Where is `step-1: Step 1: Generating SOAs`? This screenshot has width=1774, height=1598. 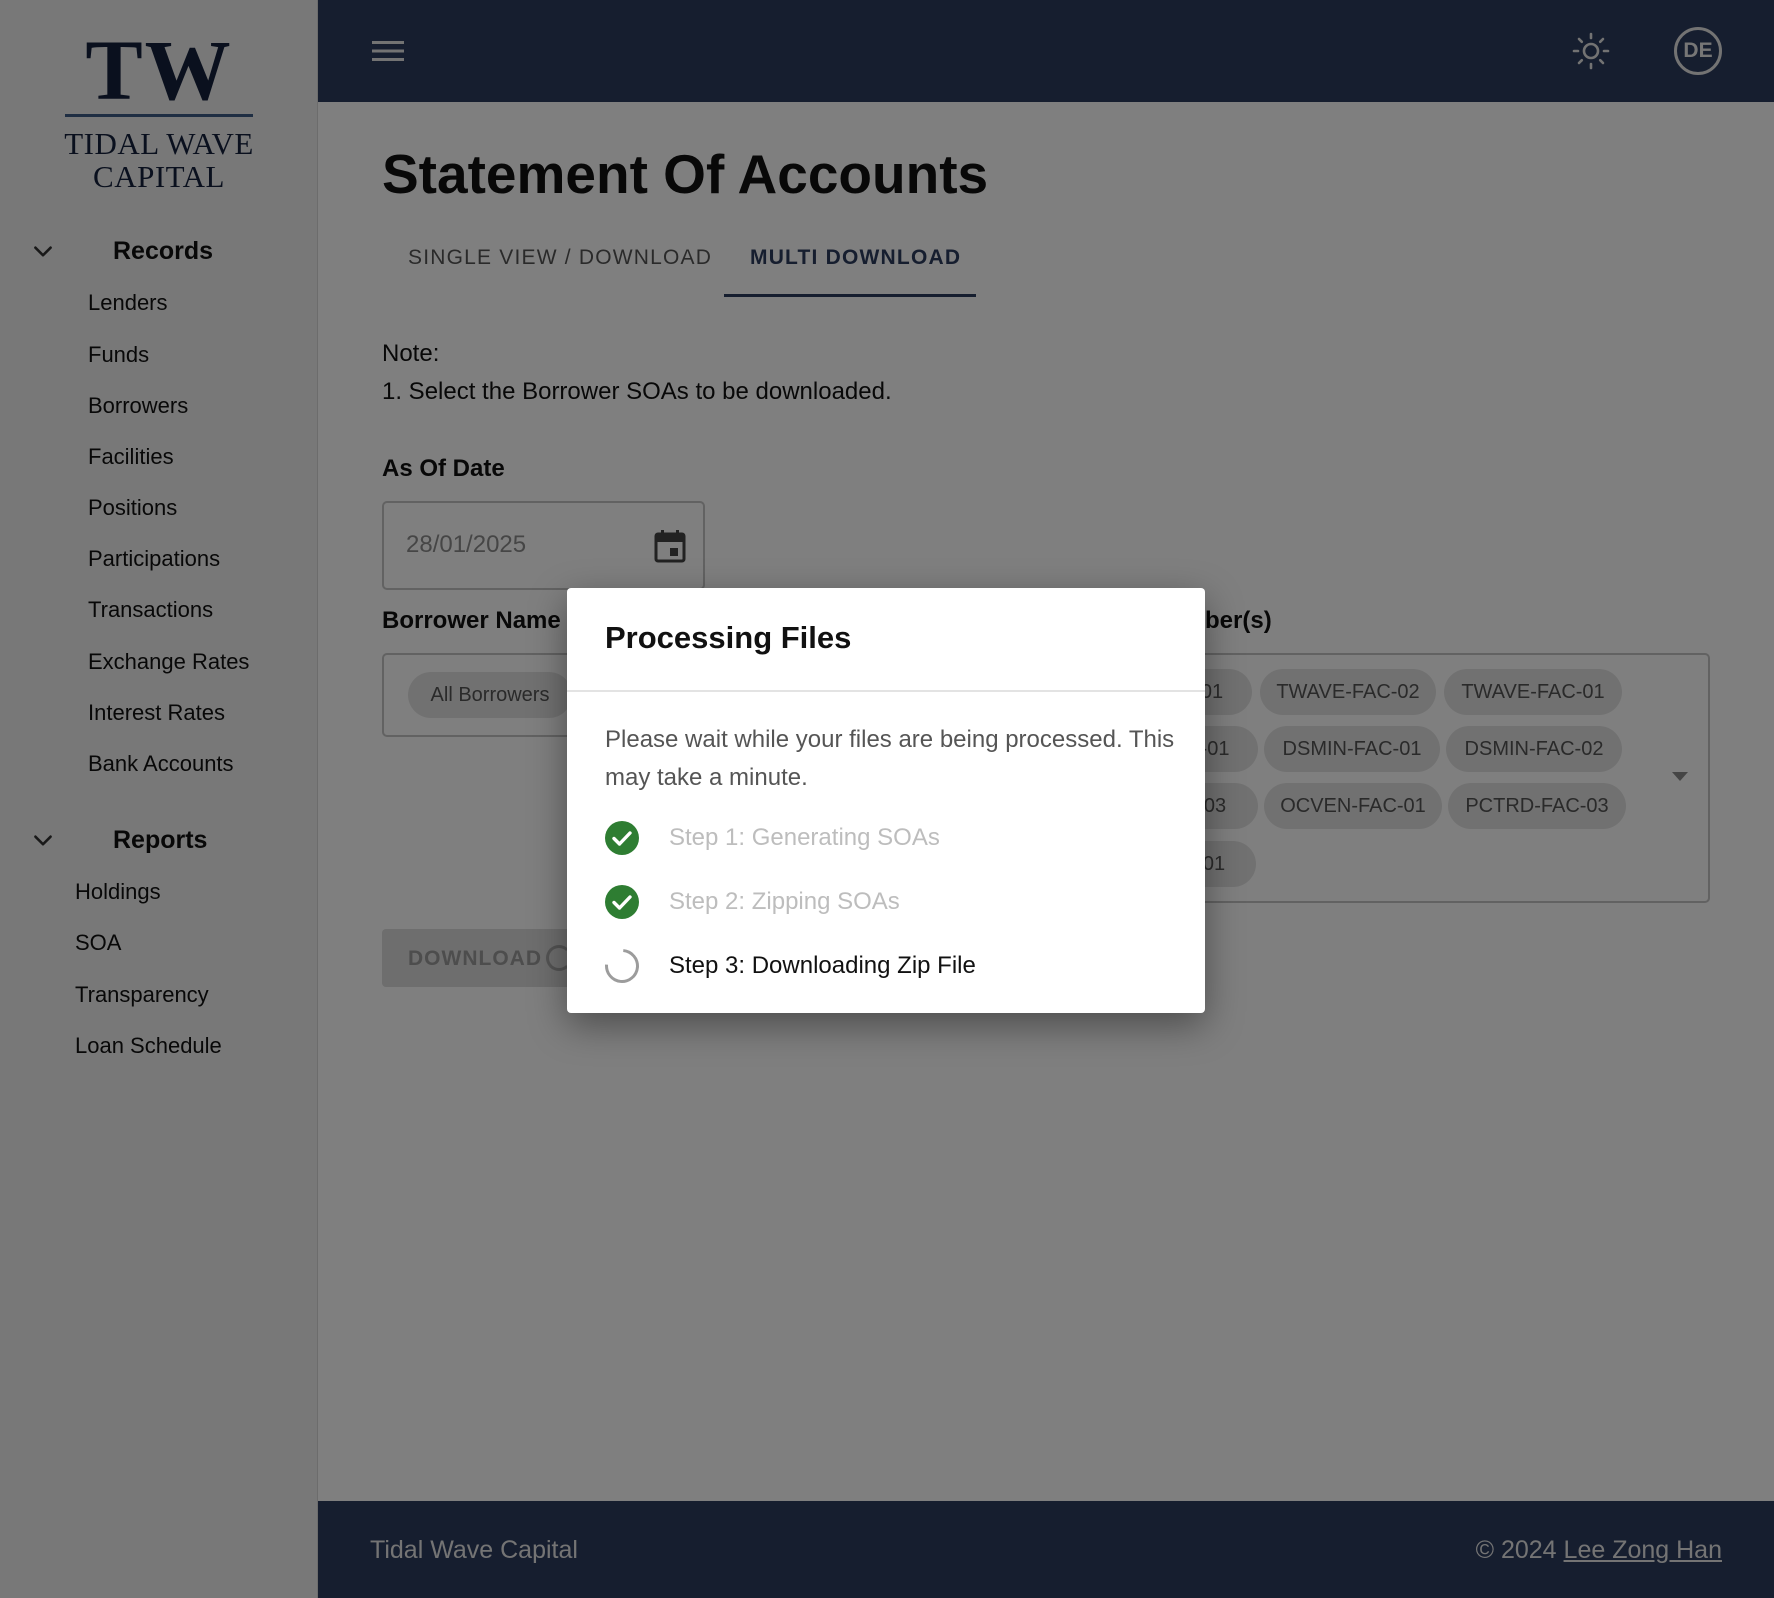
step-1: Step 1: Generating SOAs is located at coordinates (772, 838).